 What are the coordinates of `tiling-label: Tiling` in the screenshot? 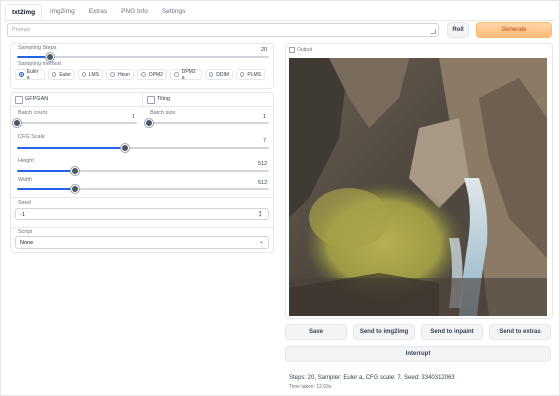 It's located at (163, 99).